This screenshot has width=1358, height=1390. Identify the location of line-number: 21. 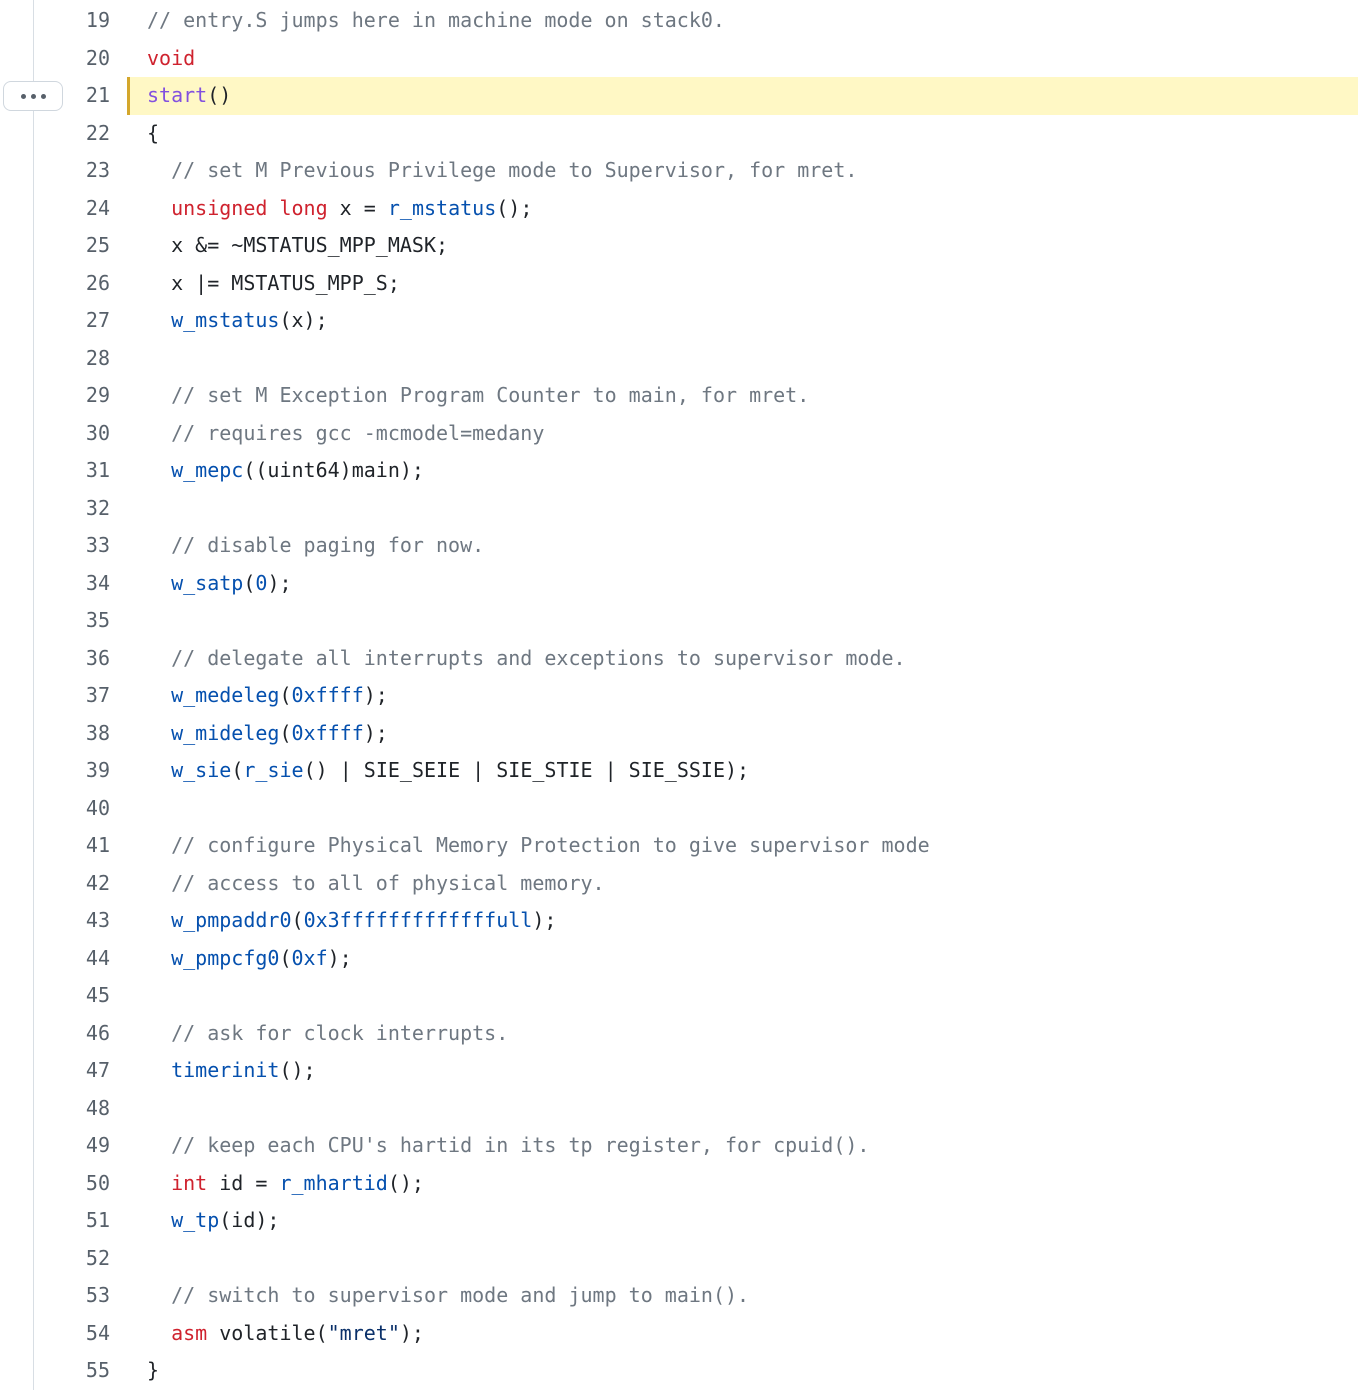
(85, 96).